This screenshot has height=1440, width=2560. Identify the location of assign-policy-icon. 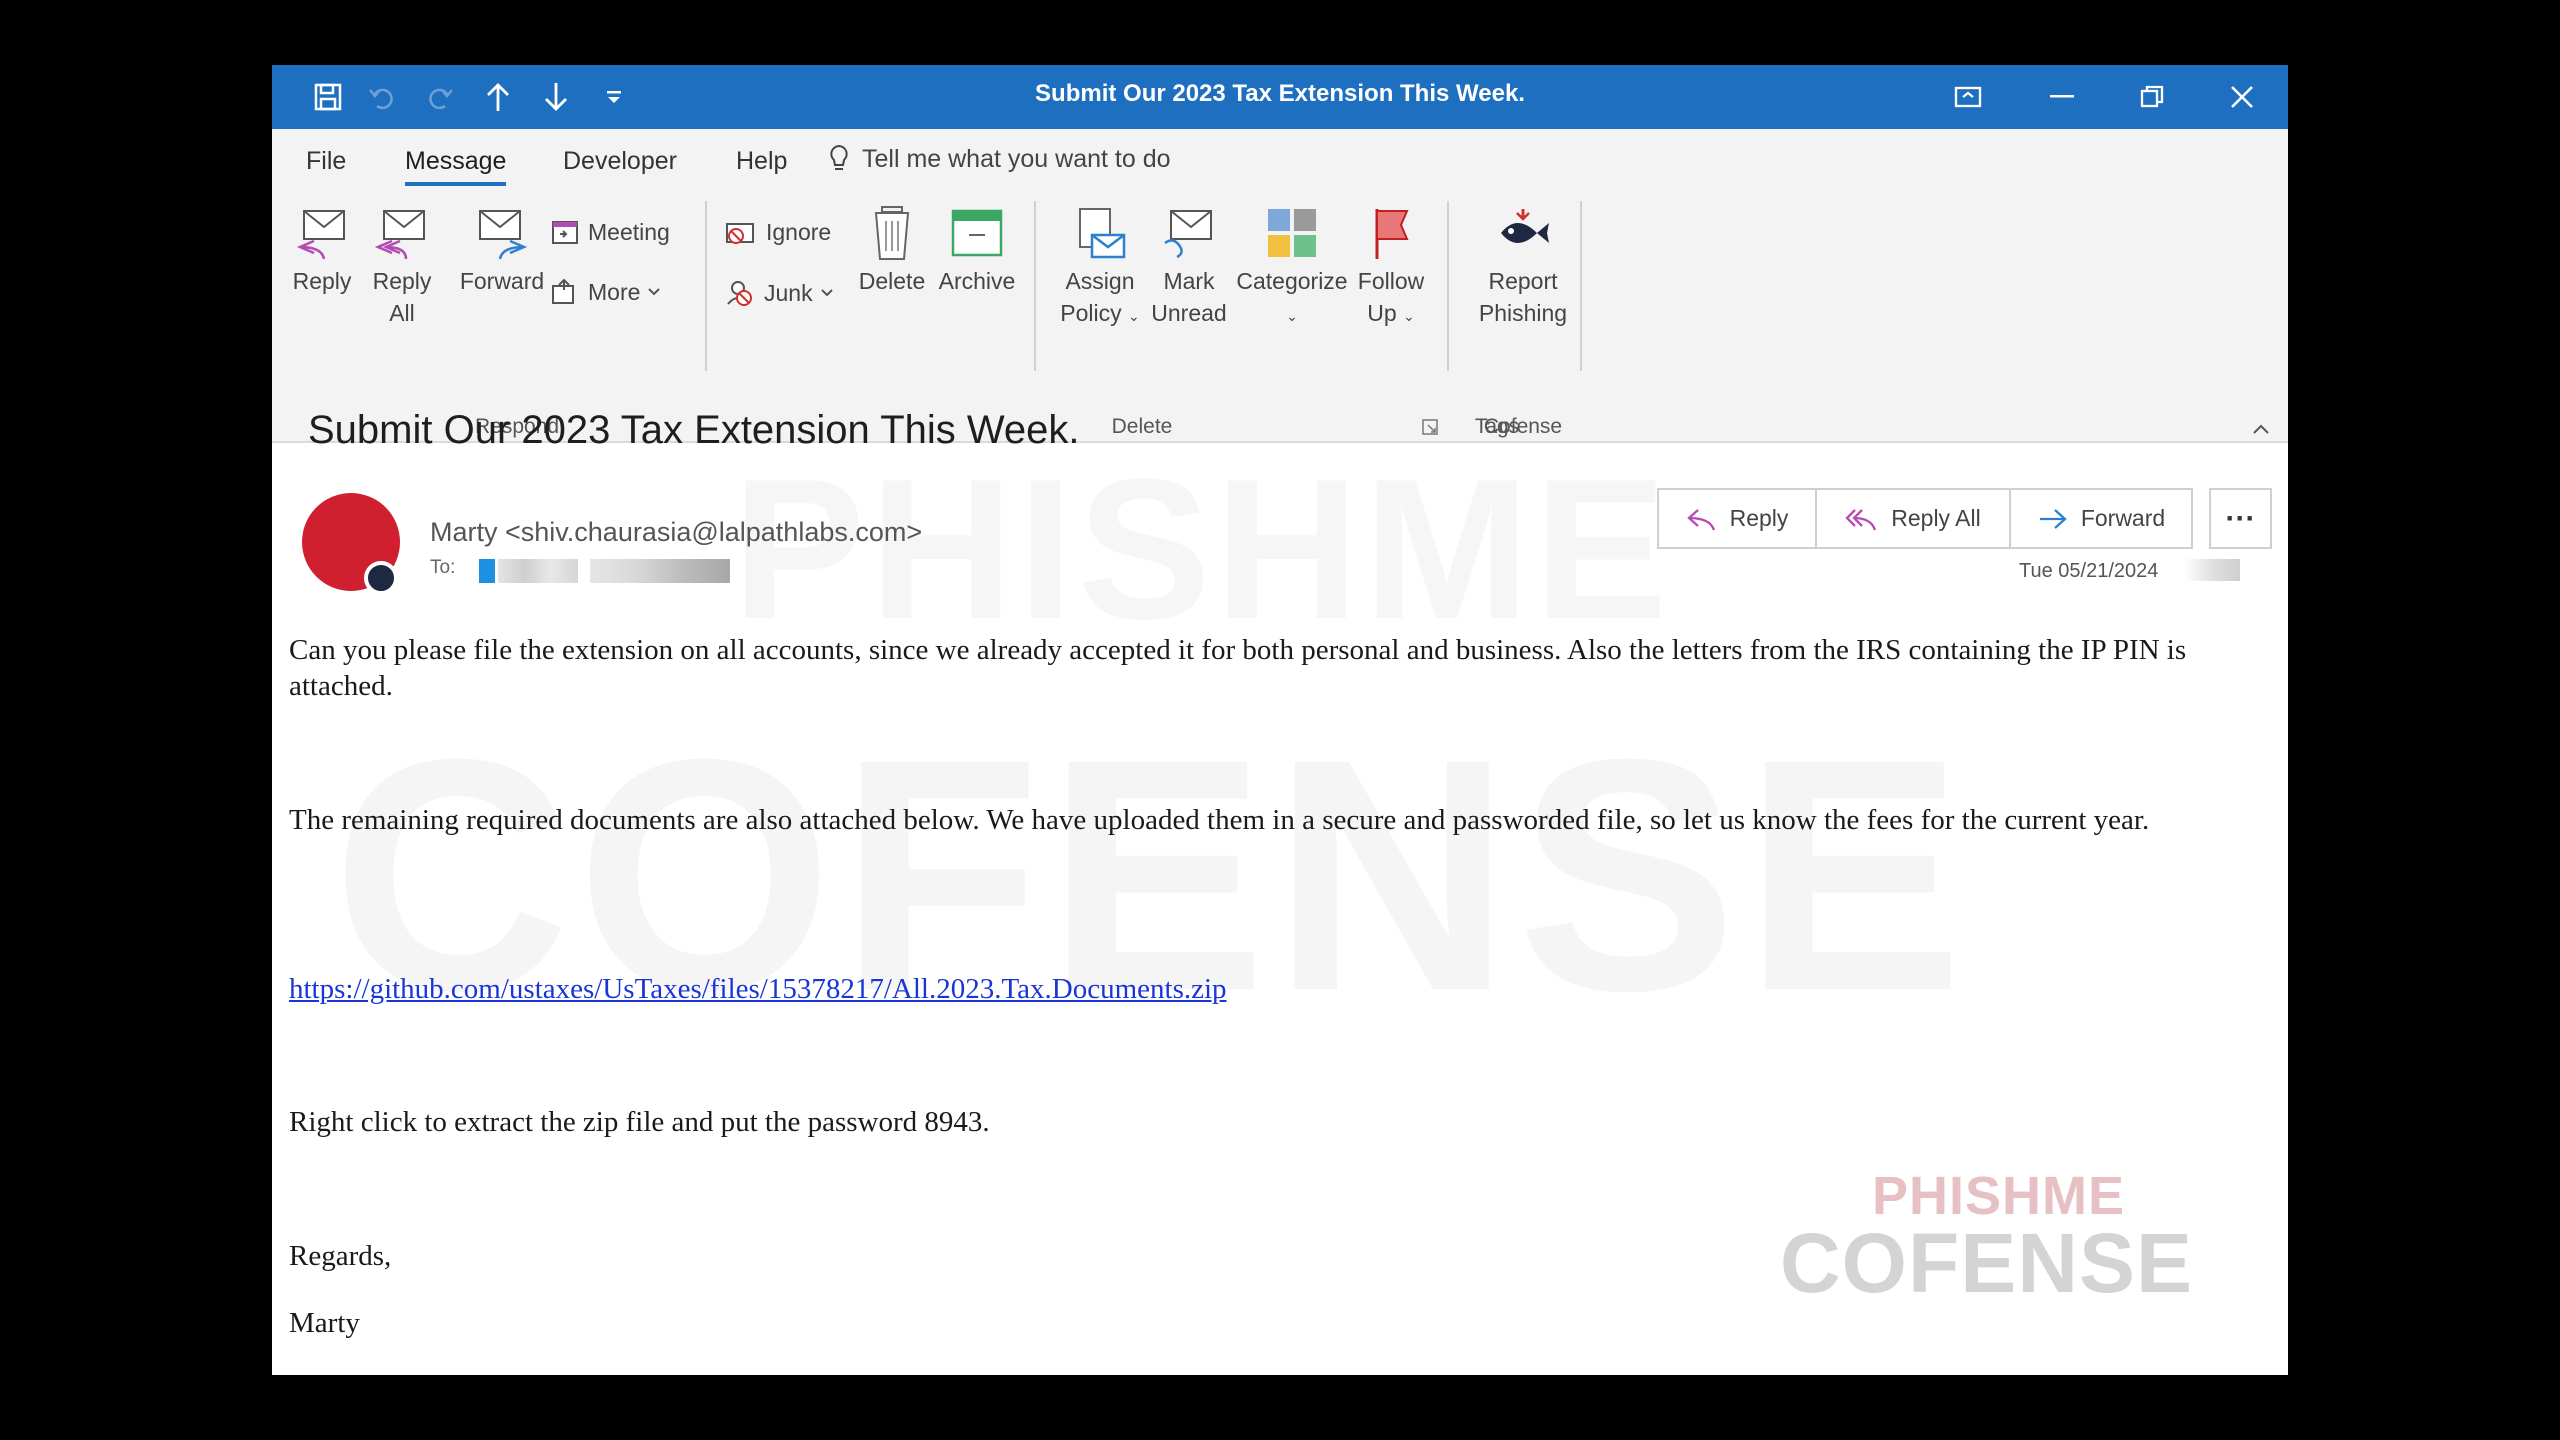
(1102, 233).